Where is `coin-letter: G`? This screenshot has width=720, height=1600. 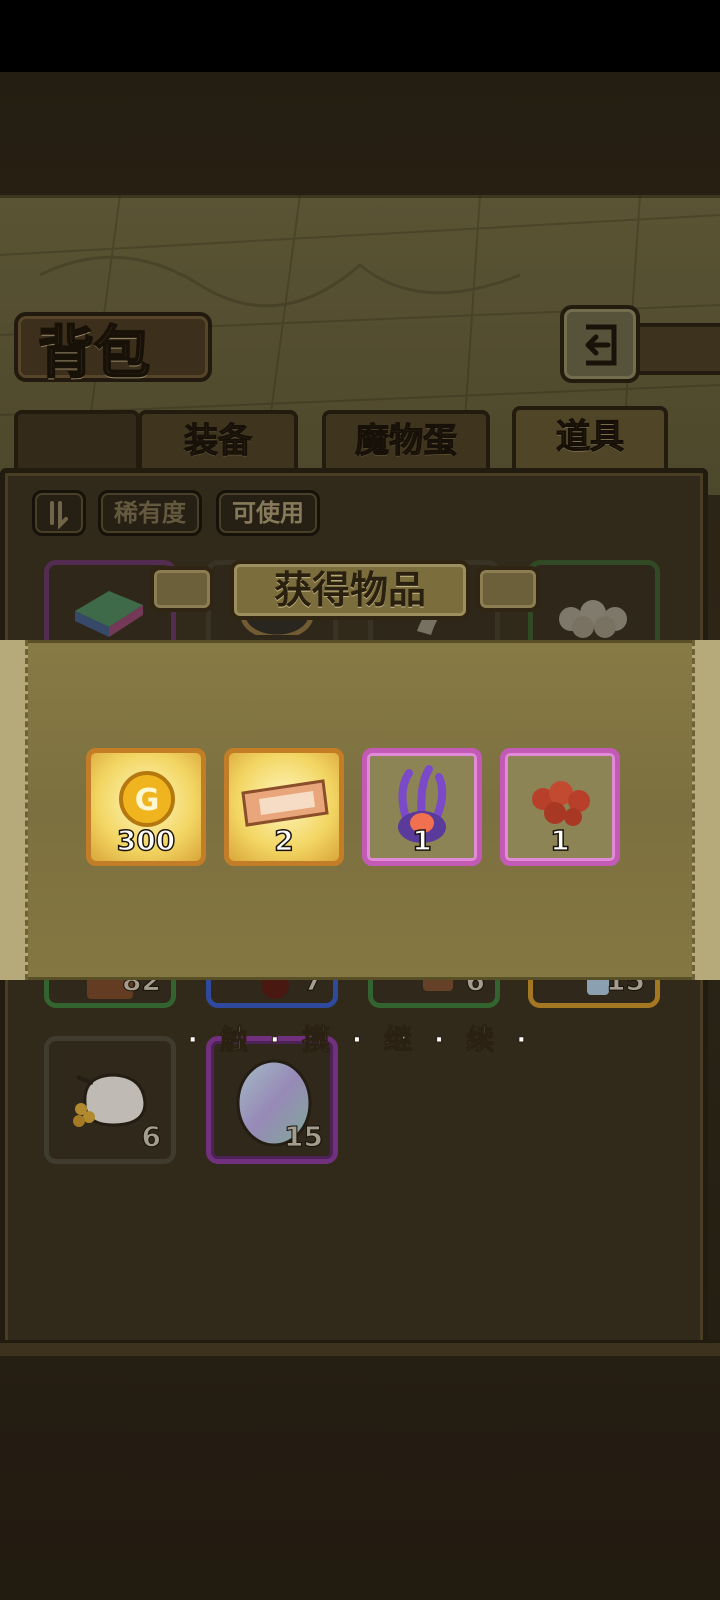 coin-letter: G is located at coordinates (147, 800).